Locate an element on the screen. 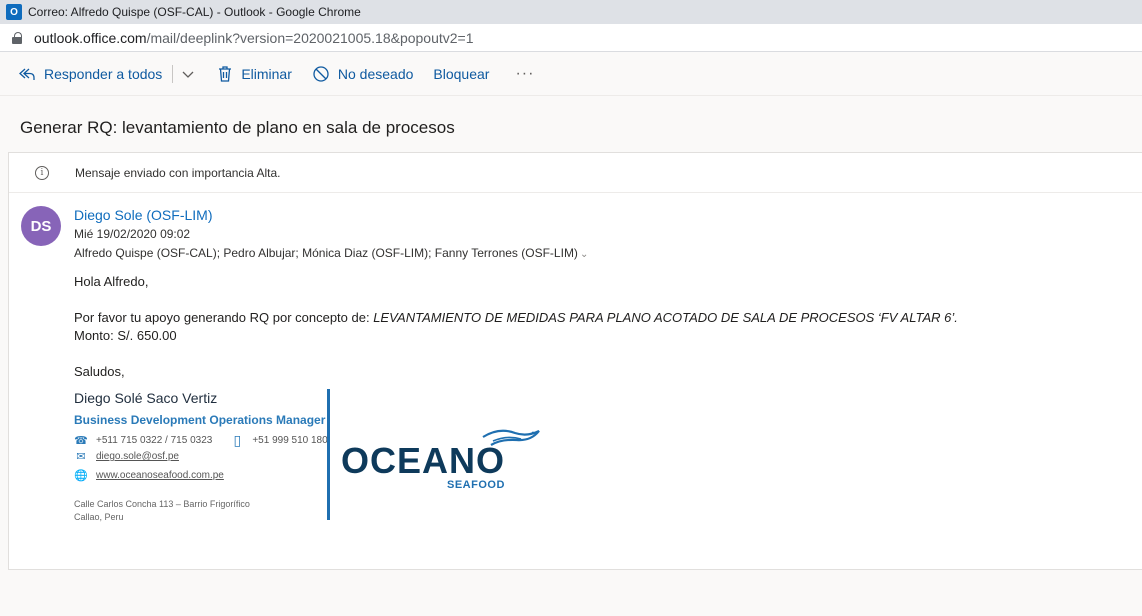  reply-options-dropdown is located at coordinates (192, 74).